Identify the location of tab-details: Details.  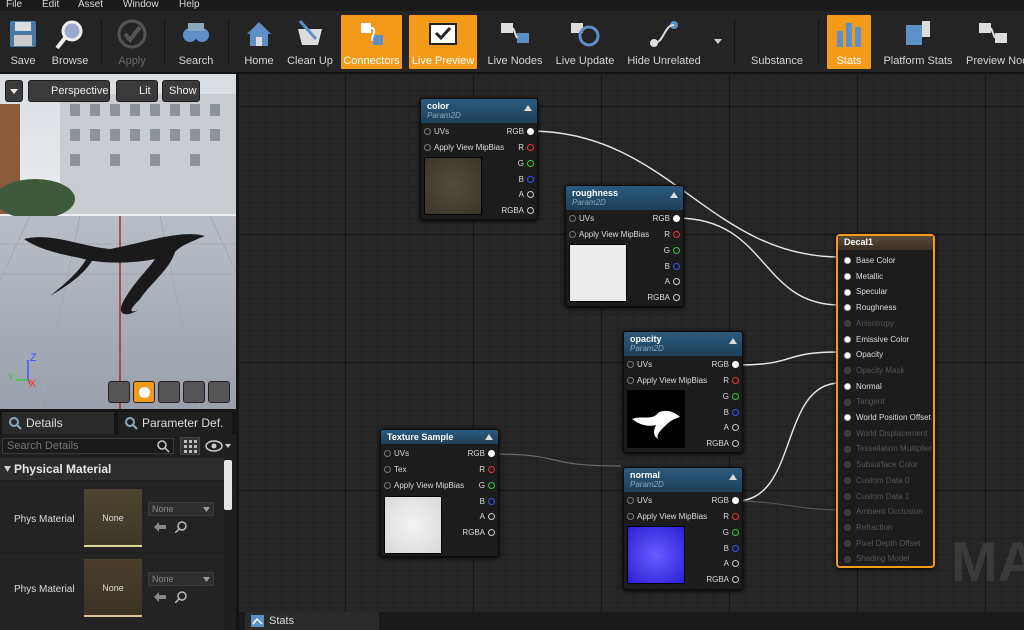
(58, 423).